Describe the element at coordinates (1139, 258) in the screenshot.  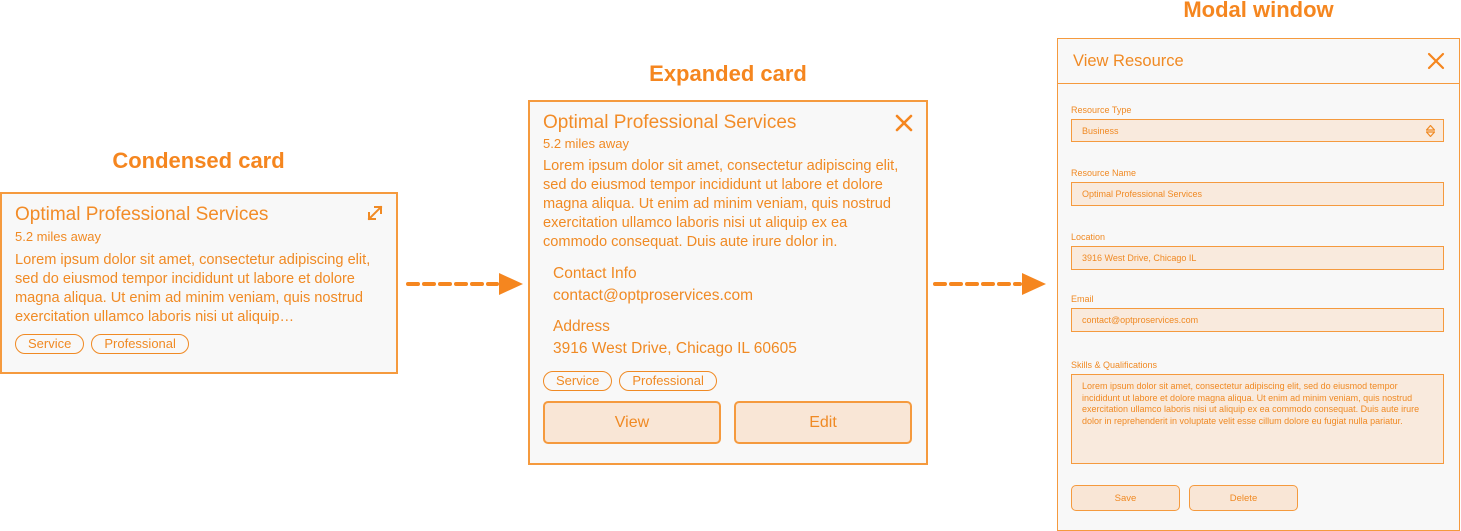
I see `location-value: 3916 West Drive, Chicago IL` at that location.